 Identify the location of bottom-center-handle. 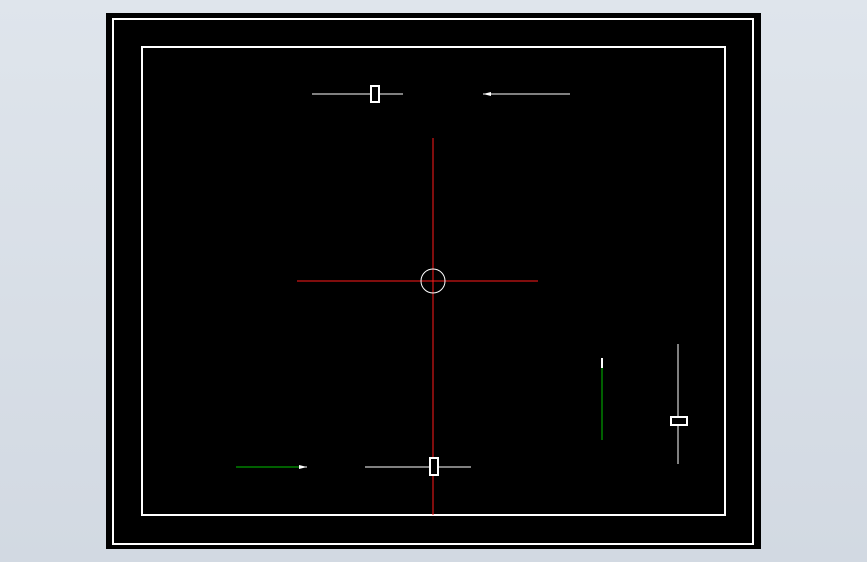
(434, 466).